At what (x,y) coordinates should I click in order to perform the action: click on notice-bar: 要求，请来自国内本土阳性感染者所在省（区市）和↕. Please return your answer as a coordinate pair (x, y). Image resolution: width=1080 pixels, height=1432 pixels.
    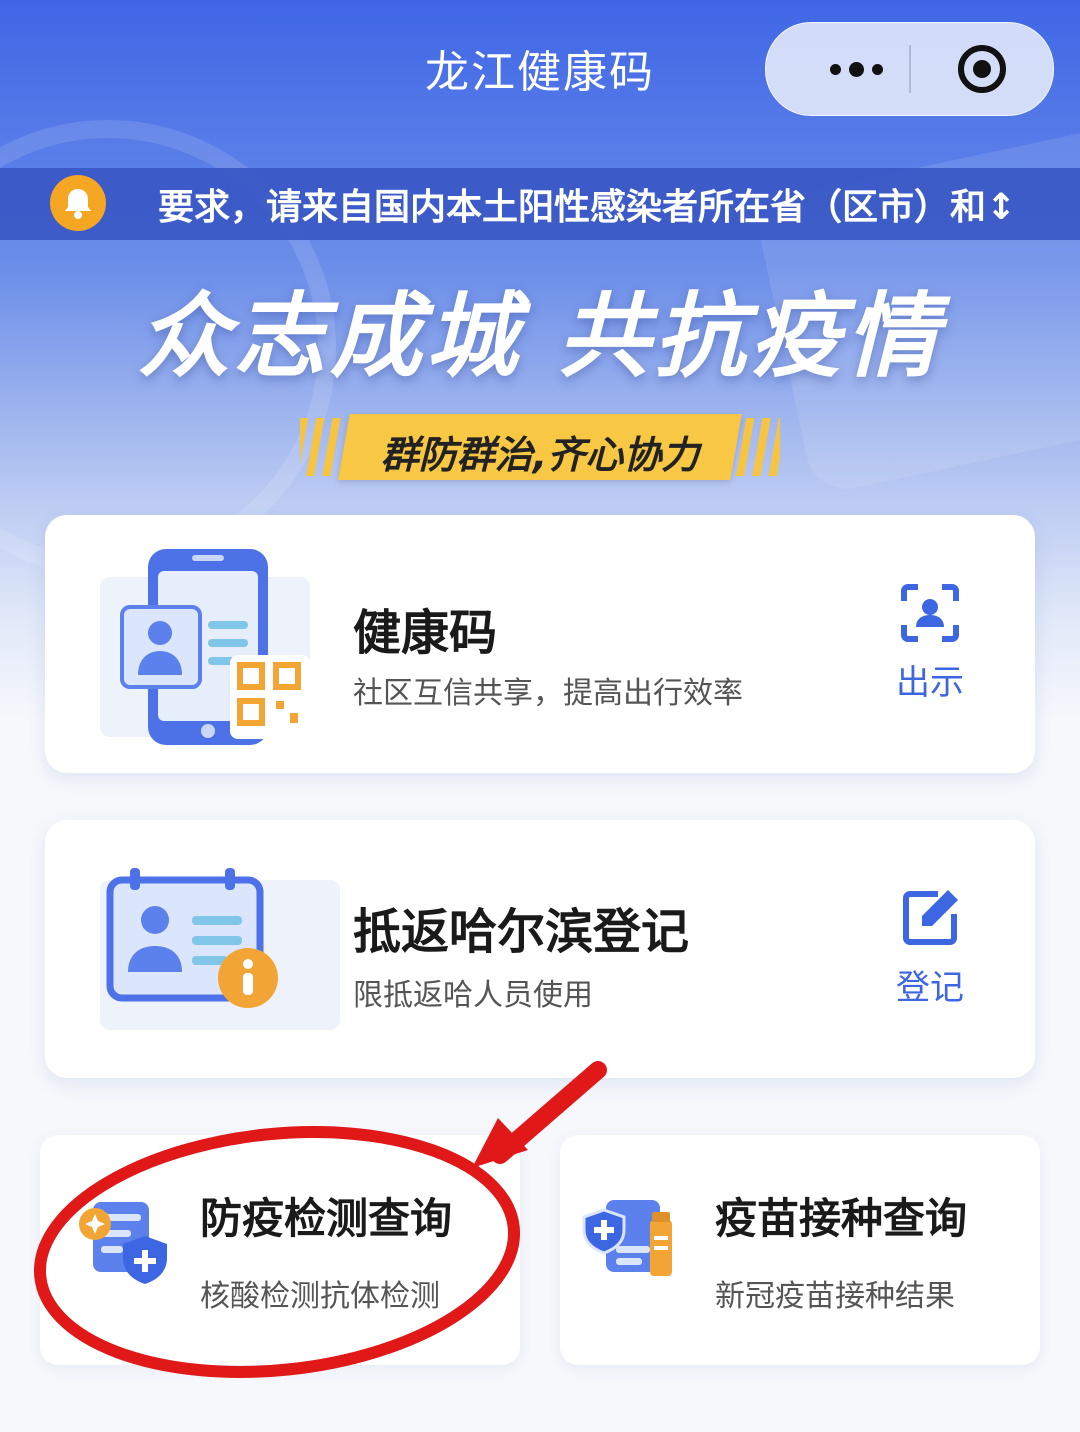
    Looking at the image, I should click on (540, 204).